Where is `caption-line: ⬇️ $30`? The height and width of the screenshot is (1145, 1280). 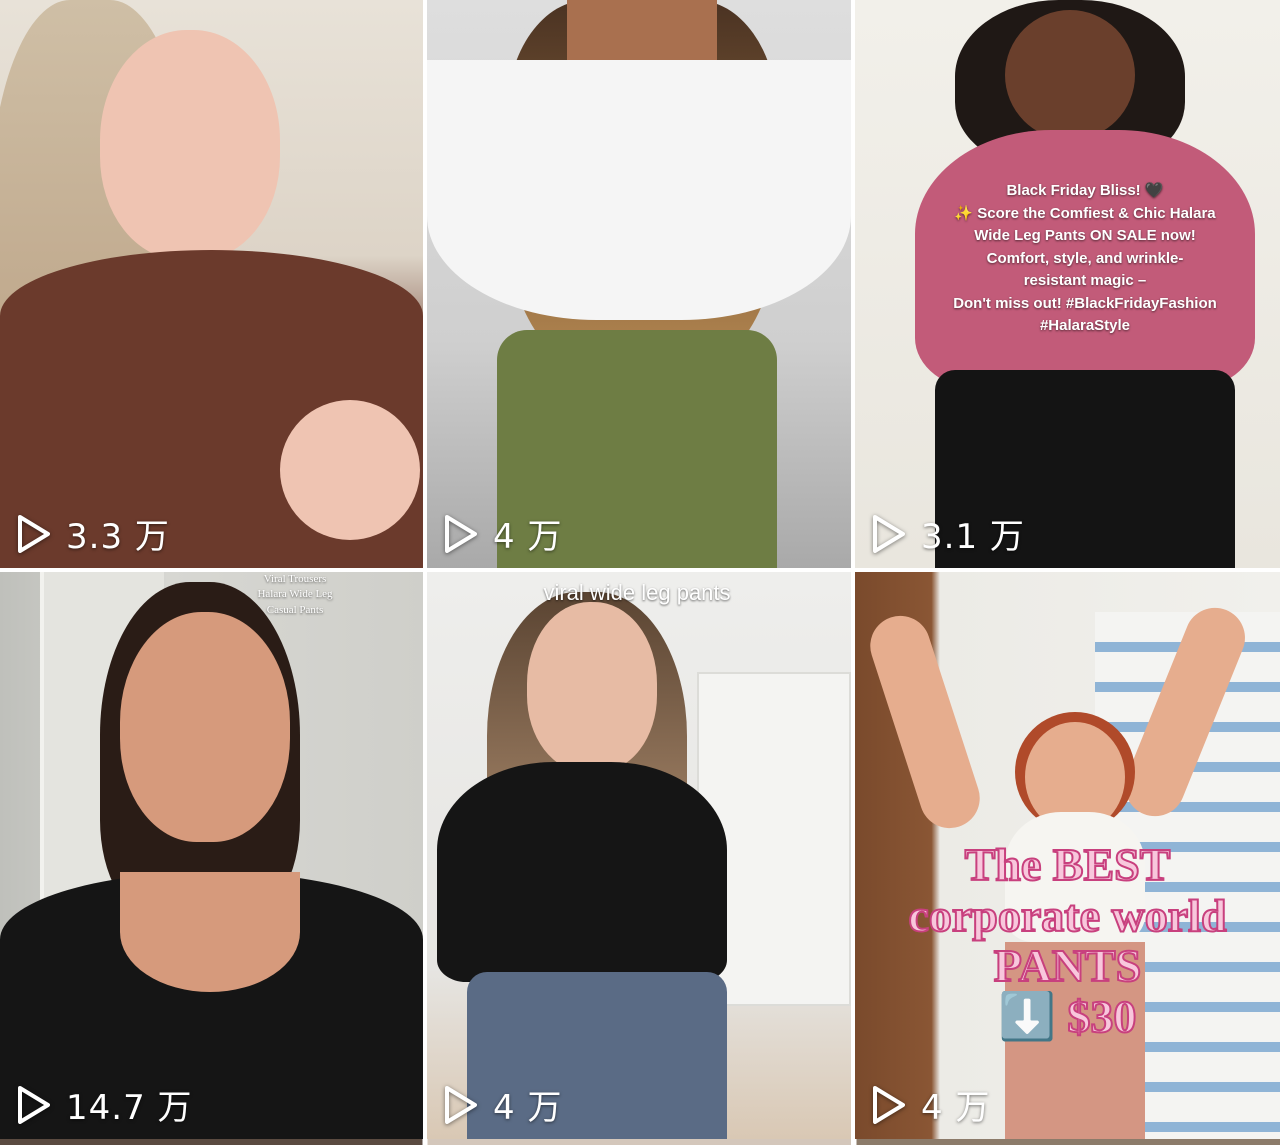
caption-line: ⬇️ $30 is located at coordinates (1068, 1016).